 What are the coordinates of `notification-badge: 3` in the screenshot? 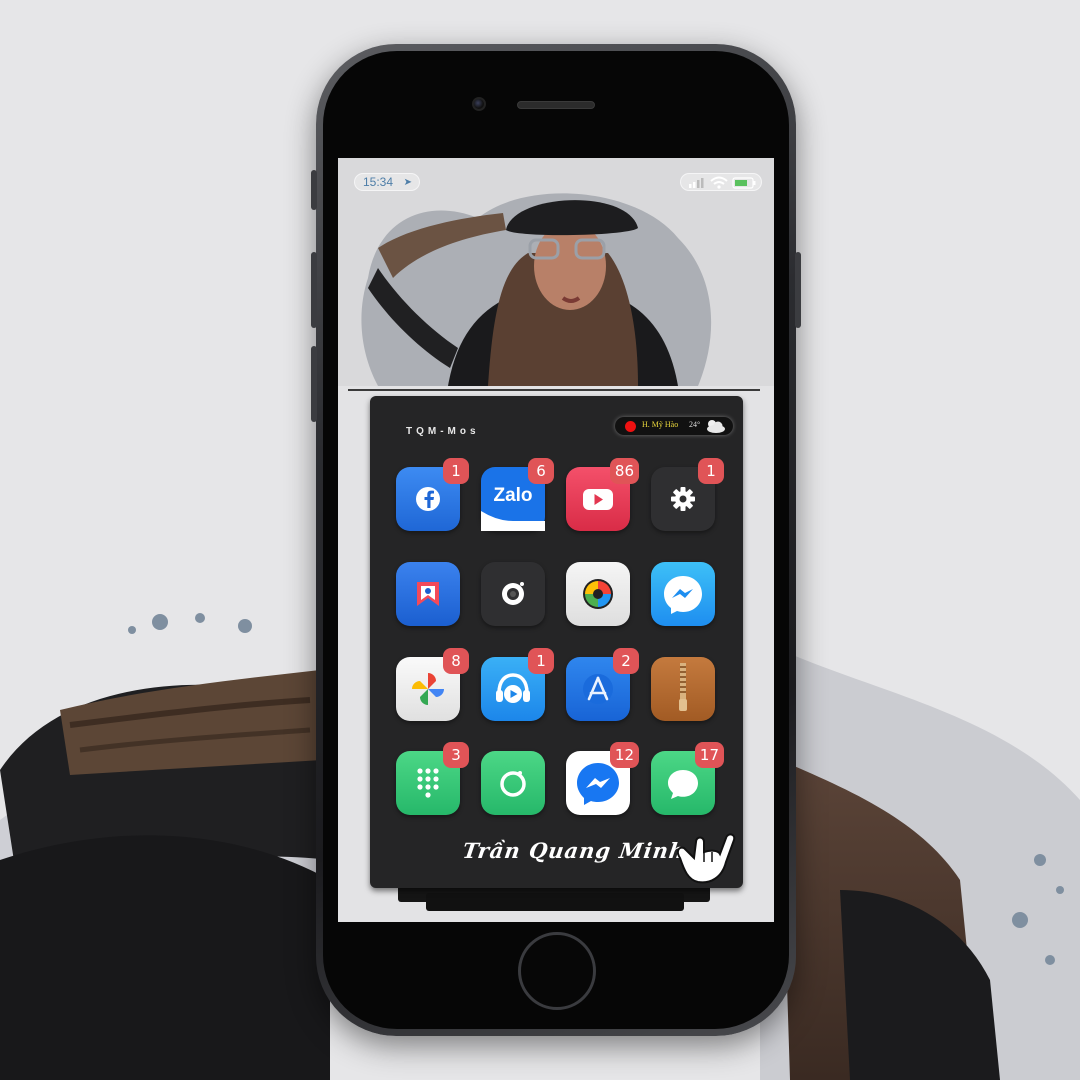 It's located at (456, 755).